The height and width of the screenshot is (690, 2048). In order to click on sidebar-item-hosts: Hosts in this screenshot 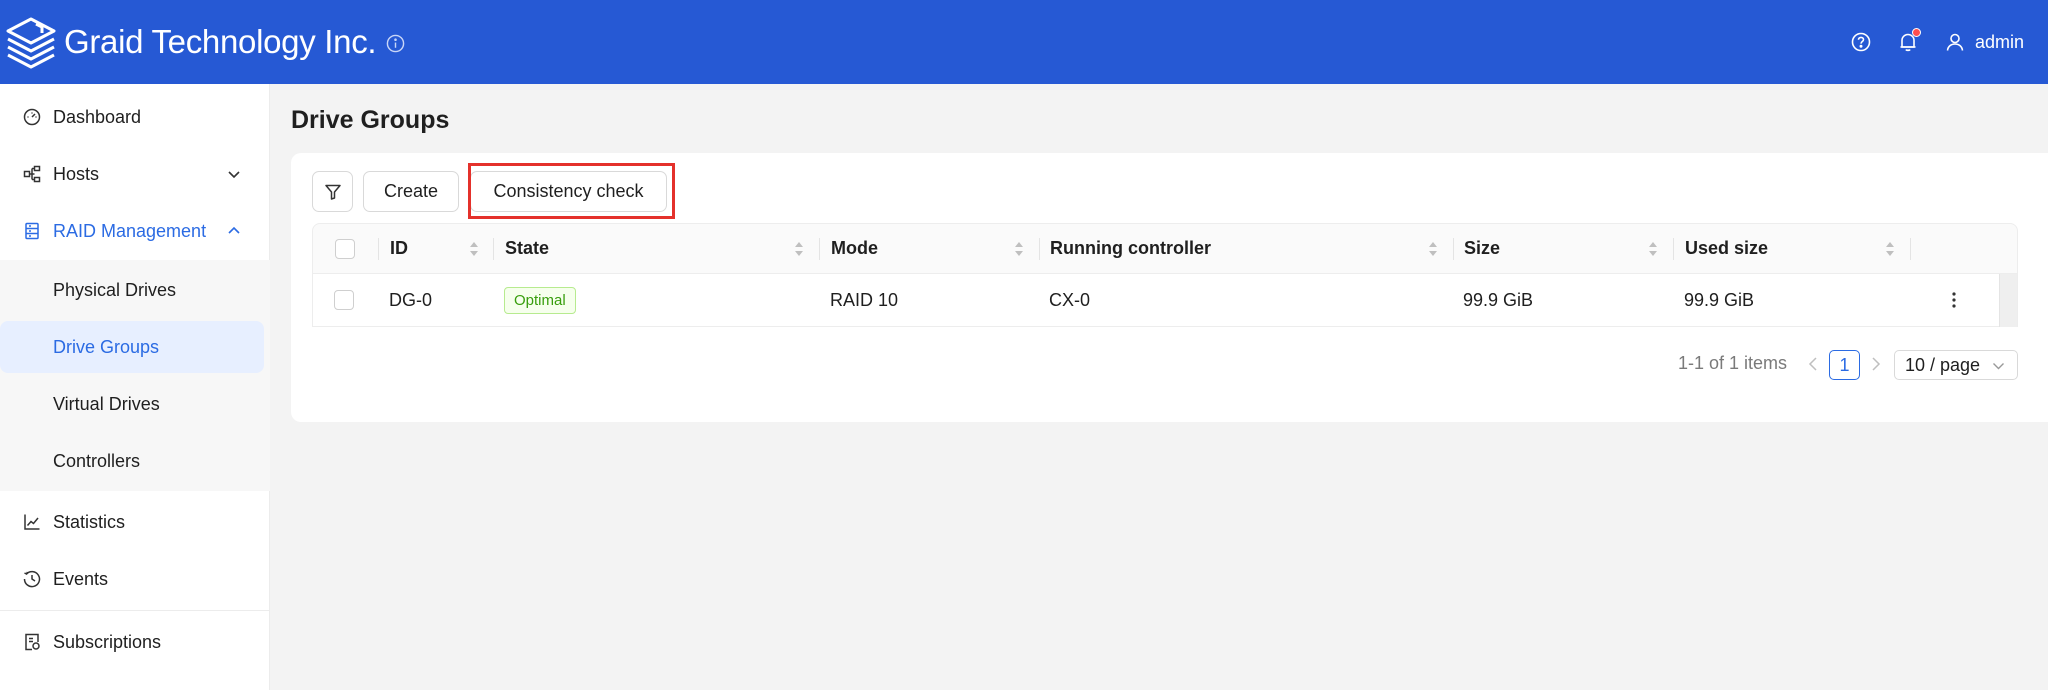, I will do `click(135, 174)`.